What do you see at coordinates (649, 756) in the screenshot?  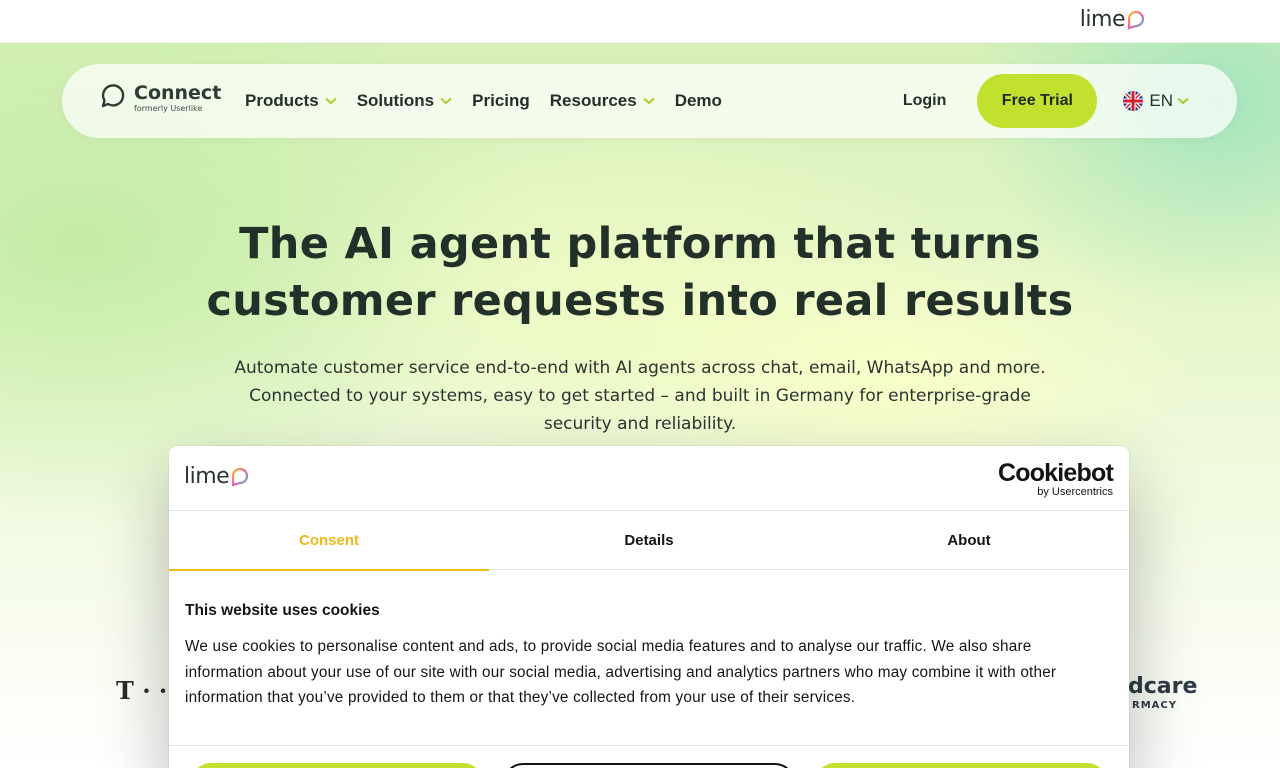 I see `cookie-dialog-actions` at bounding box center [649, 756].